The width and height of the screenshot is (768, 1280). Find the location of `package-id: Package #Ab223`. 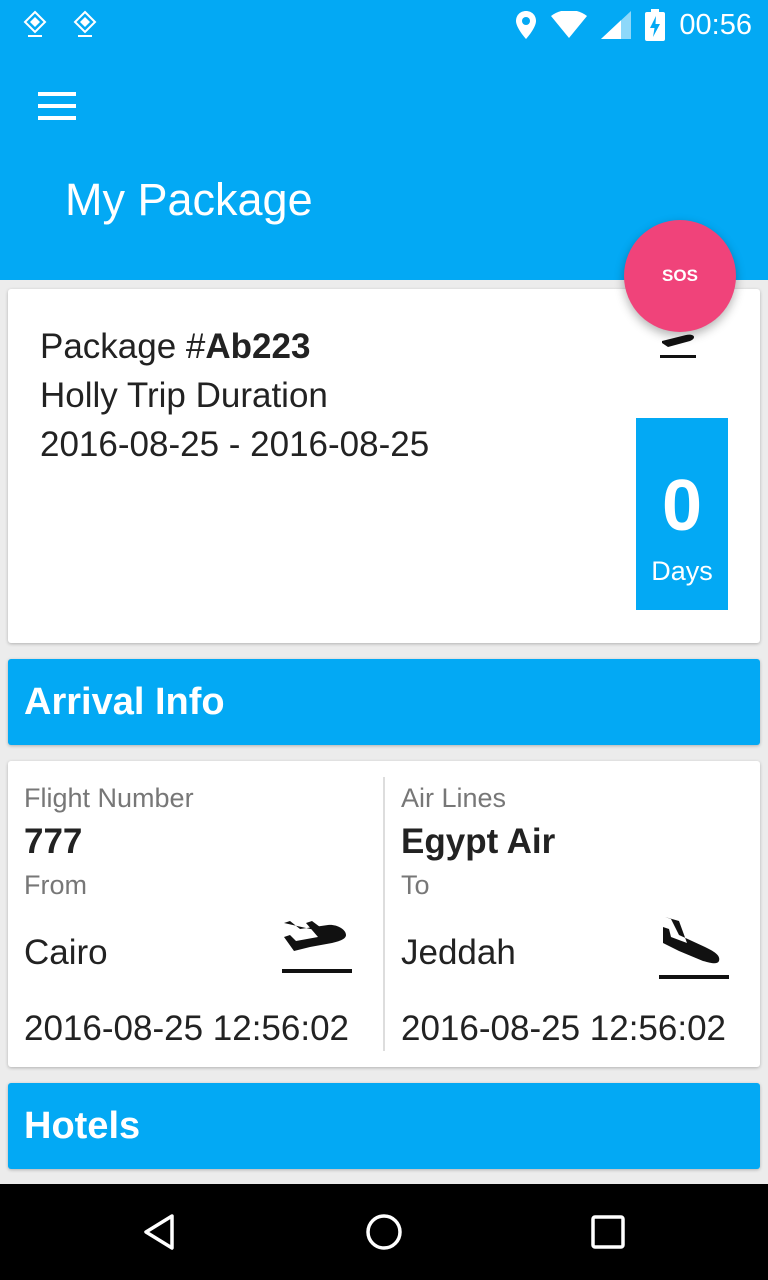

package-id: Package #Ab223 is located at coordinates (175, 347).